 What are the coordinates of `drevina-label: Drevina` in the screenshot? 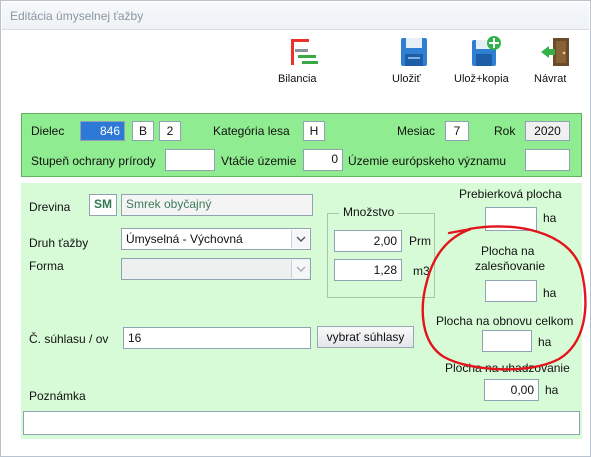 It's located at (50, 207).